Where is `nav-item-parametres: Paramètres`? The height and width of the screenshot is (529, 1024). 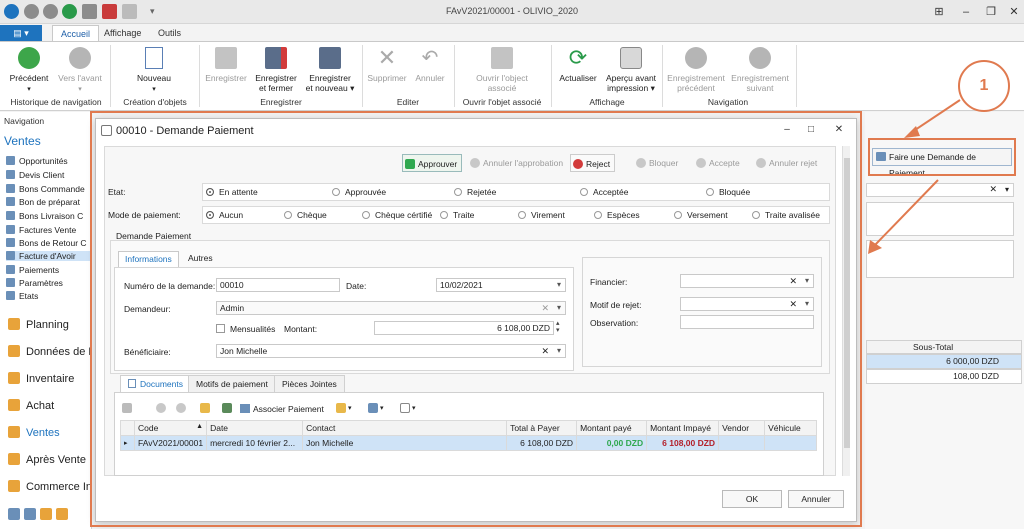 nav-item-parametres: Paramètres is located at coordinates (49, 283).